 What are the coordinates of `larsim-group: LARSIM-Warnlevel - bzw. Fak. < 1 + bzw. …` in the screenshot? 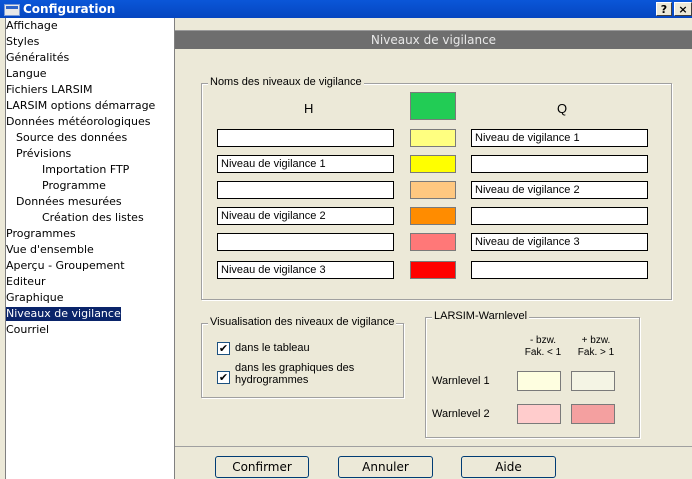 It's located at (532, 374).